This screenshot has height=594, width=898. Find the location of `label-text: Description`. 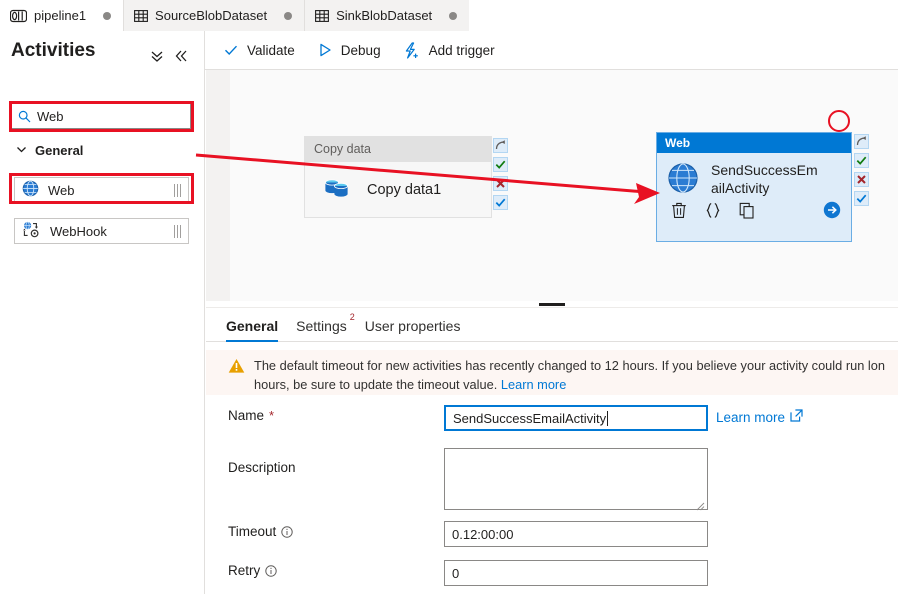

label-text: Description is located at coordinates (262, 467).